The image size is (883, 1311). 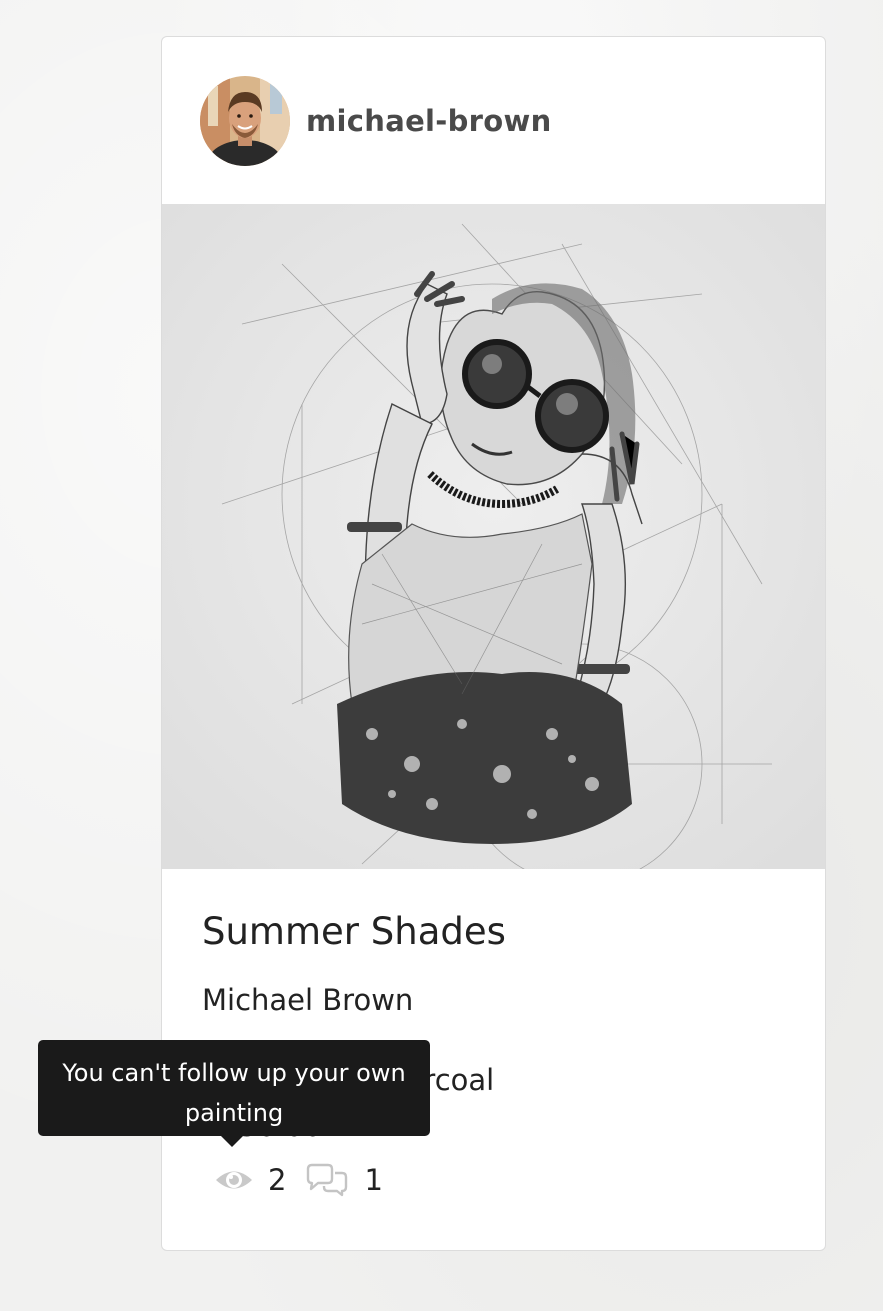 I want to click on comments-icon, so click(x=327, y=1180).